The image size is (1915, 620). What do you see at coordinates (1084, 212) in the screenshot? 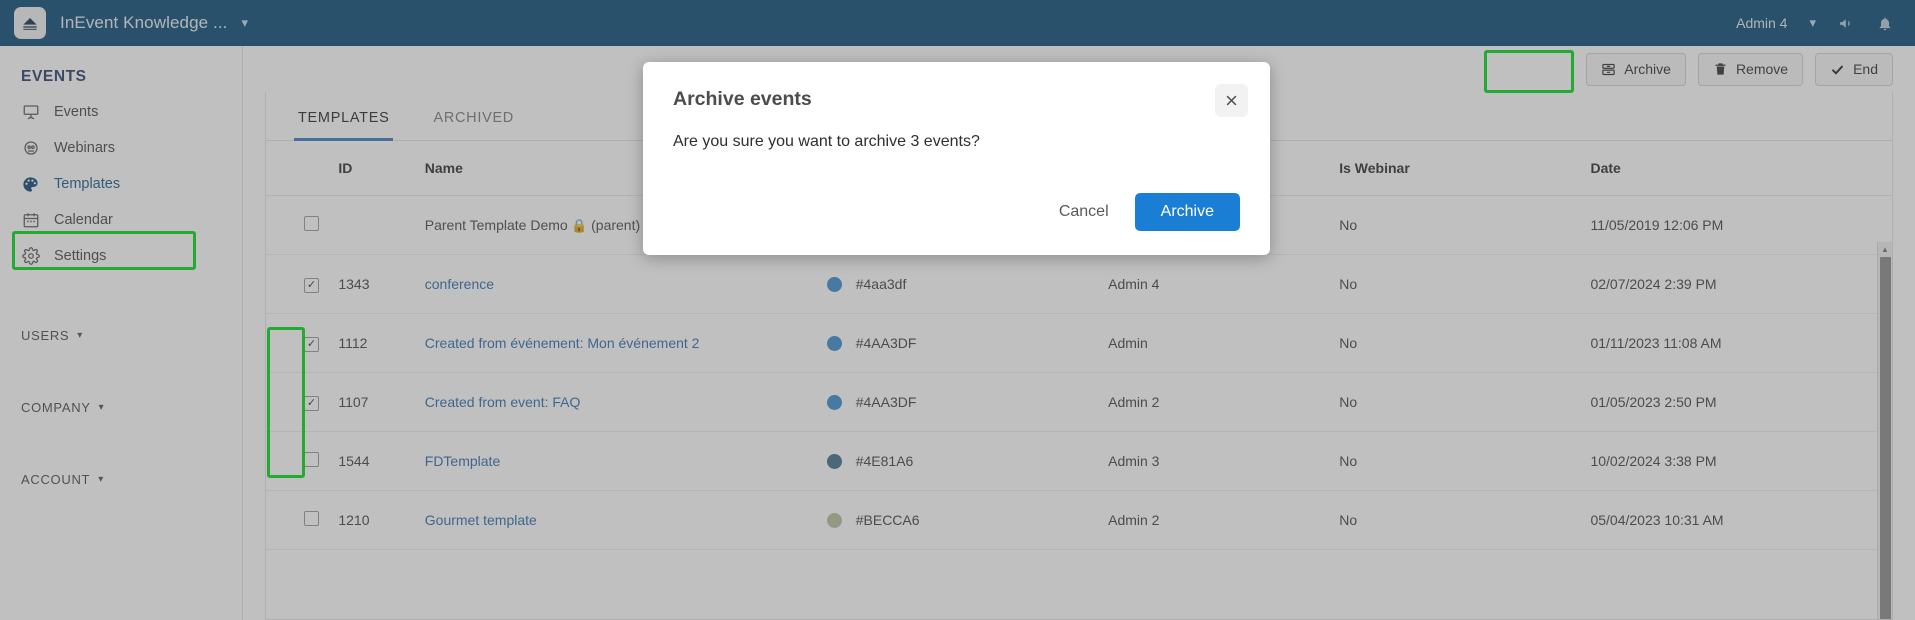
I see `cancel-button: Cancel` at bounding box center [1084, 212].